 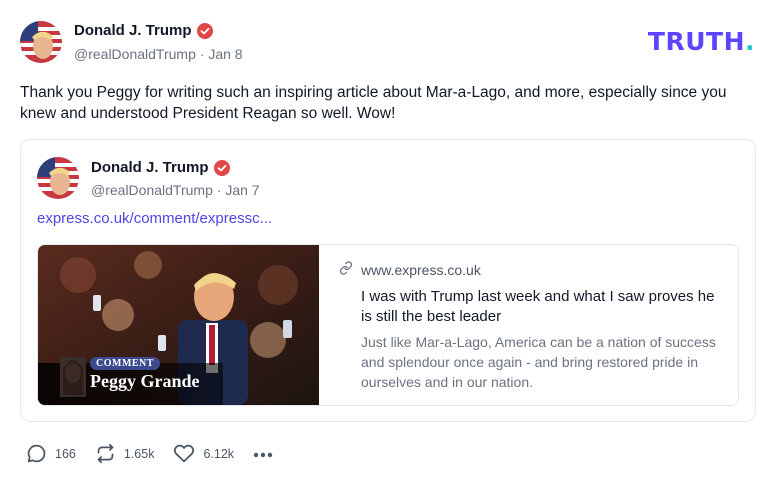 What do you see at coordinates (41, 42) in the screenshot?
I see `author-avatar` at bounding box center [41, 42].